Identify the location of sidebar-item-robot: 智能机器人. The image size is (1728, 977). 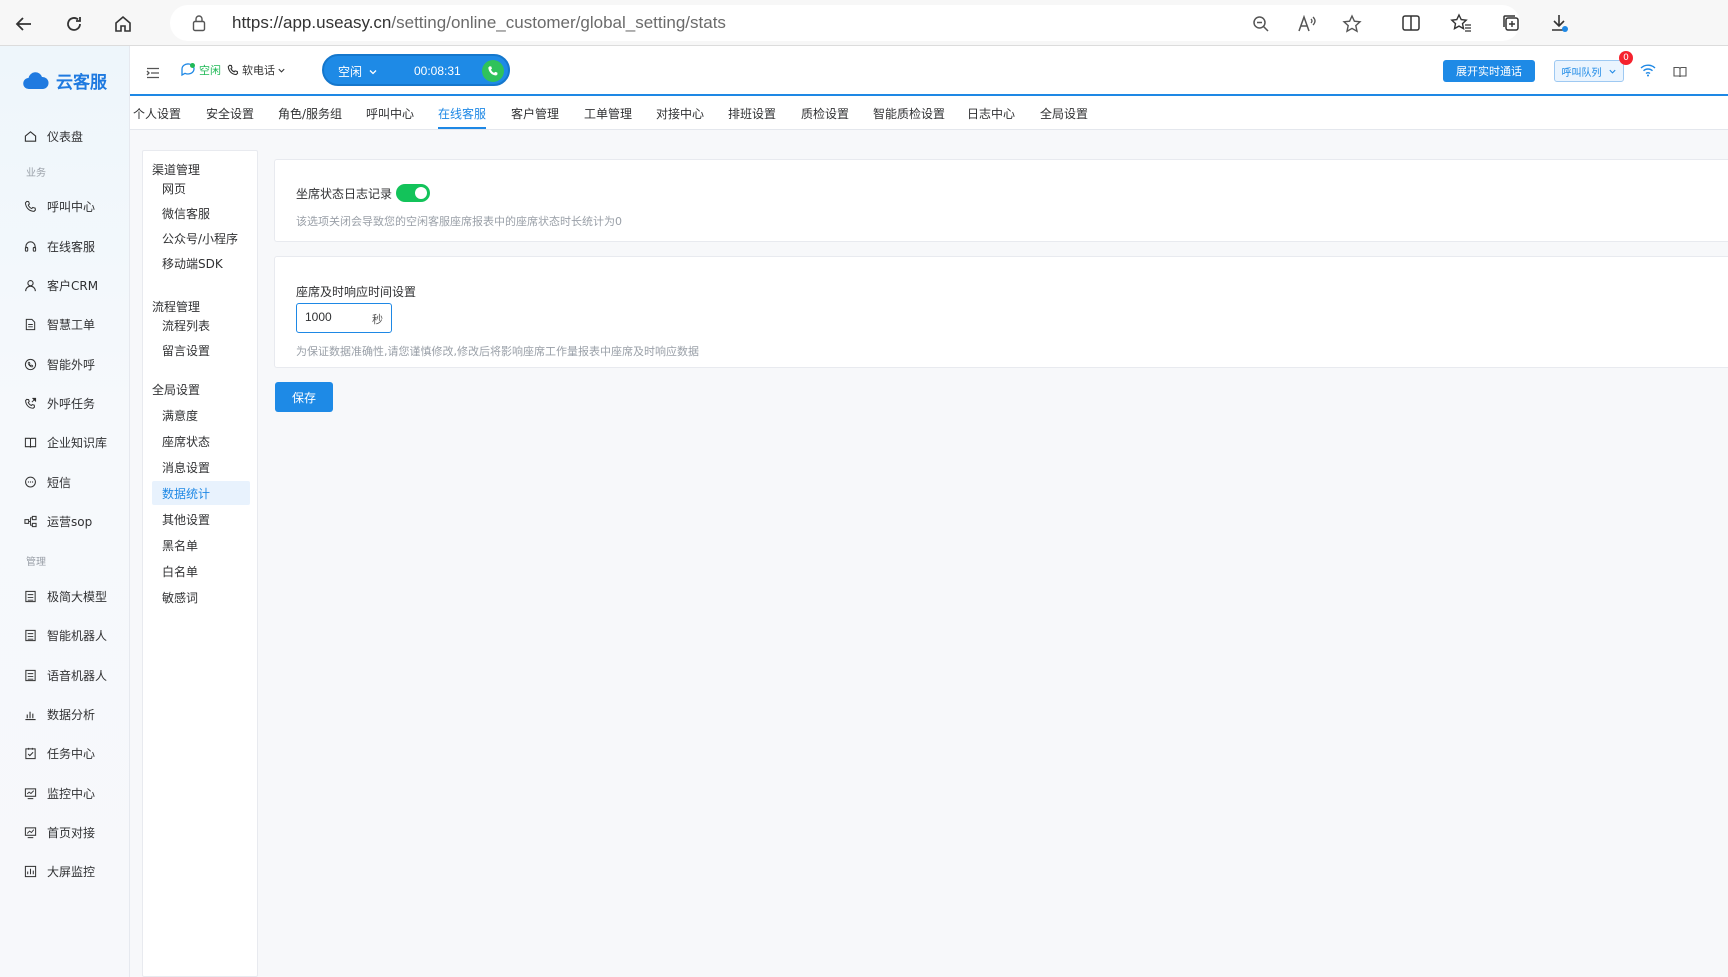
(77, 635).